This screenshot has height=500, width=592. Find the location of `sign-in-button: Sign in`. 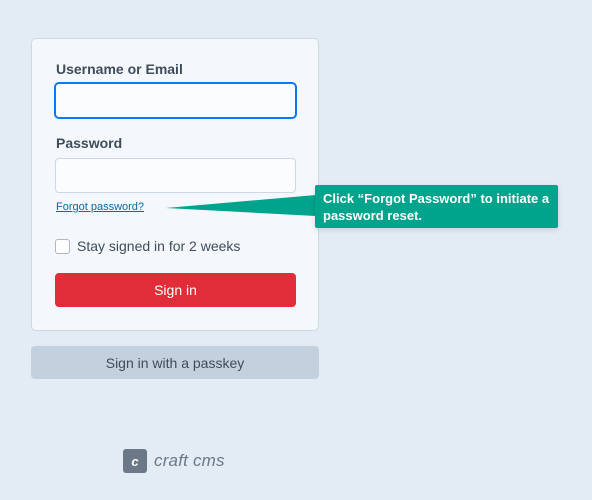

sign-in-button: Sign in is located at coordinates (175, 290).